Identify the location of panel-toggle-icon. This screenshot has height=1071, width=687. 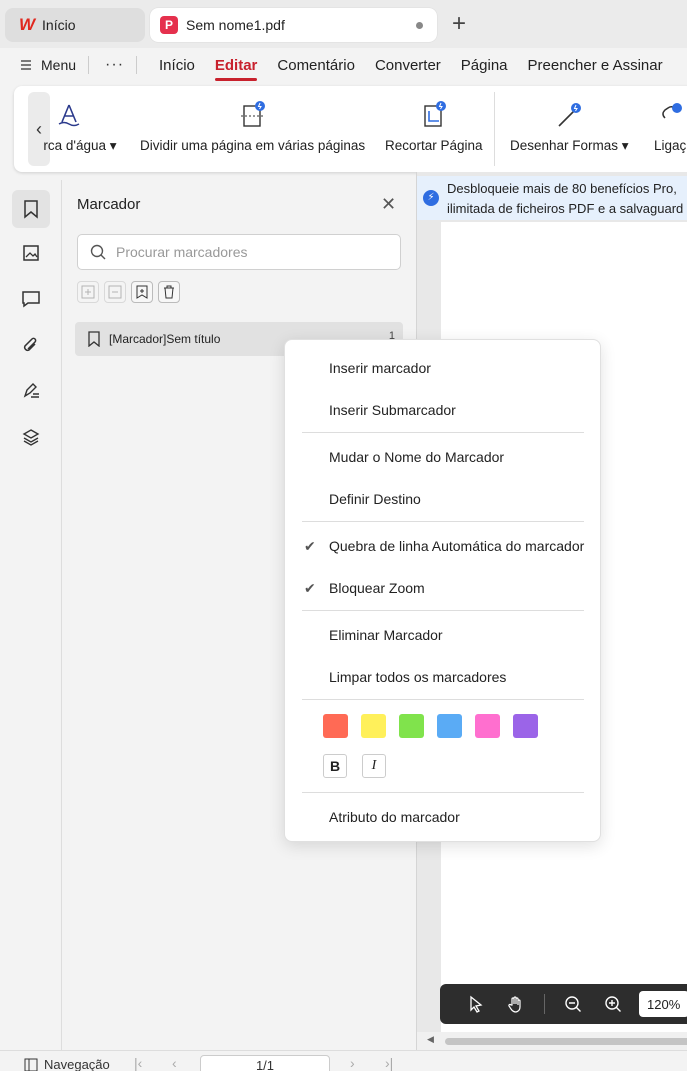
(31, 1064).